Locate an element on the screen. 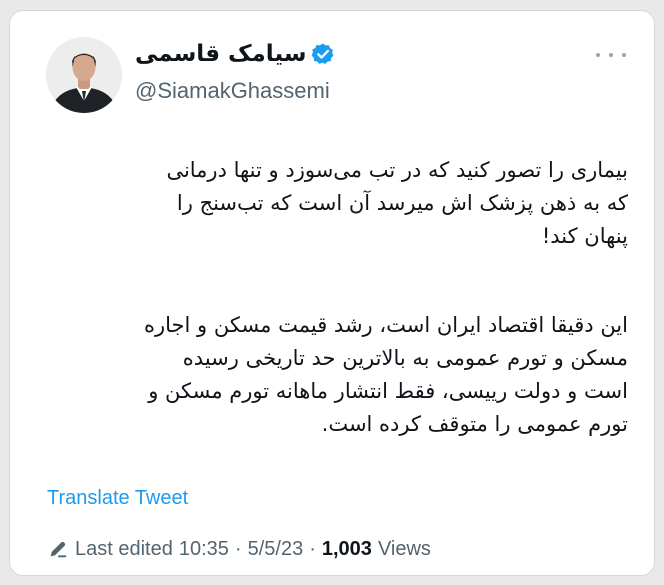 This screenshot has width=664, height=585. pencil-edit-icon is located at coordinates (58, 549).